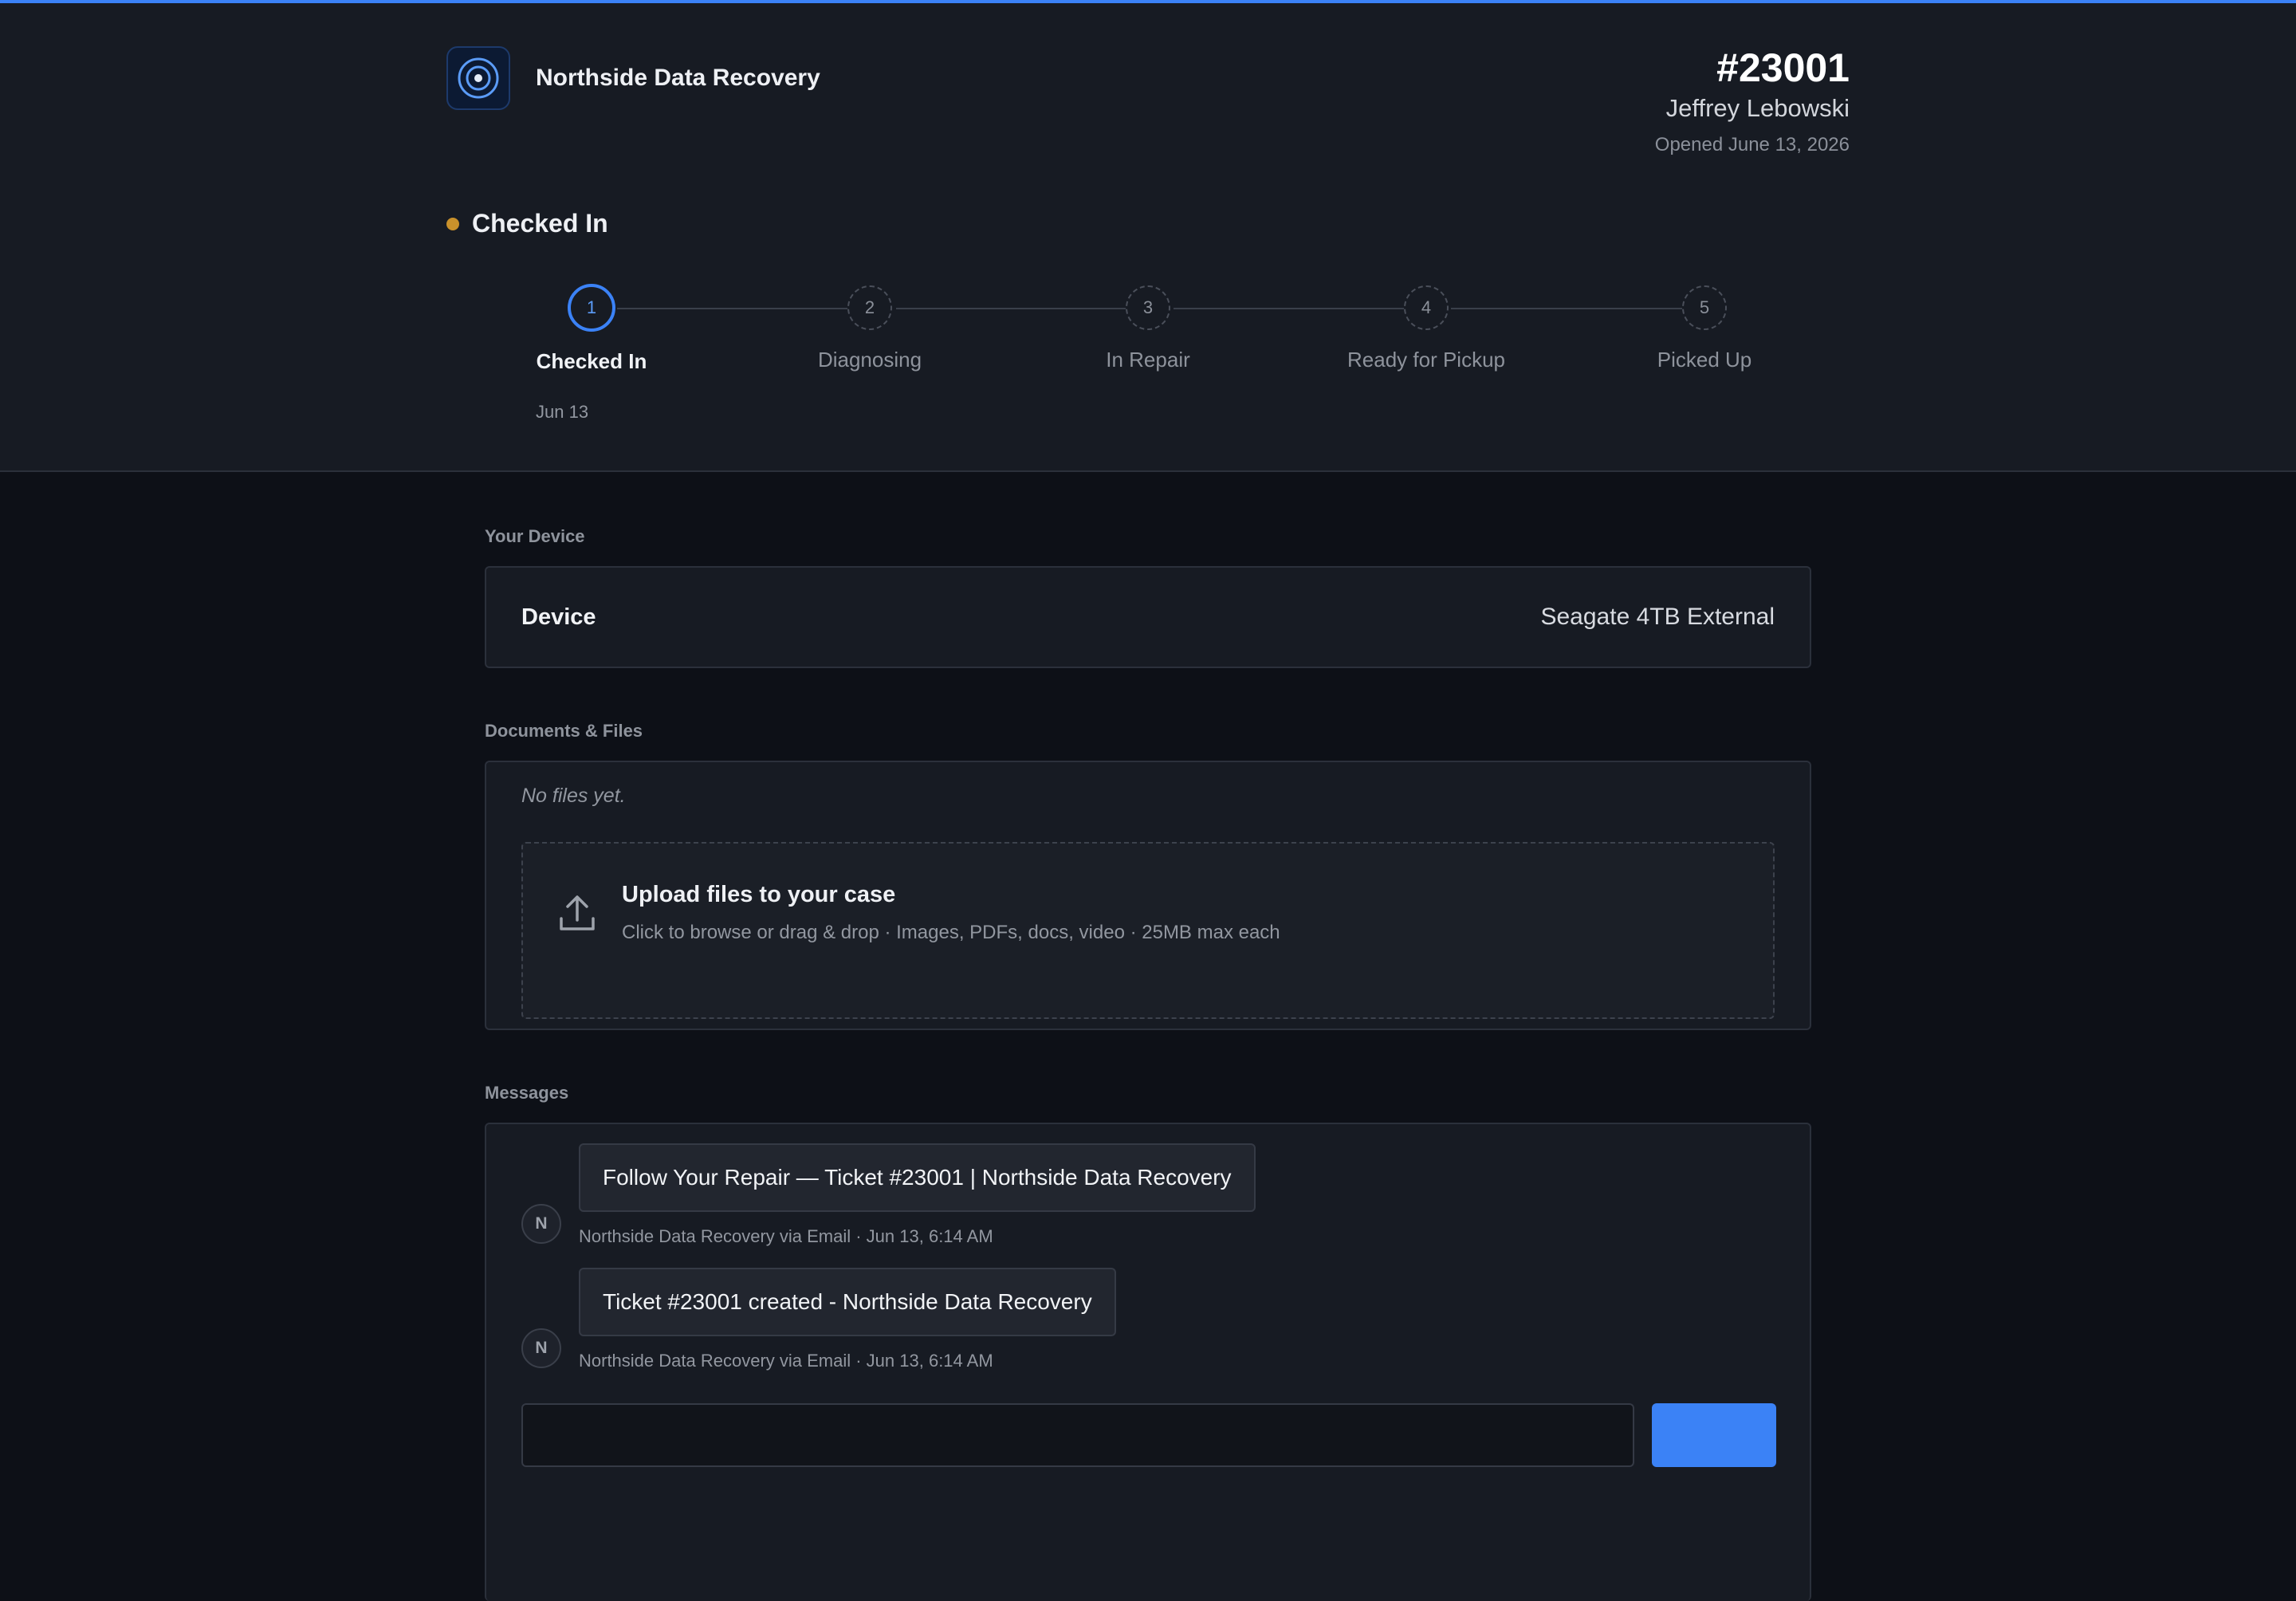 The width and height of the screenshot is (2296, 1601). I want to click on step-number: 2, so click(869, 307).